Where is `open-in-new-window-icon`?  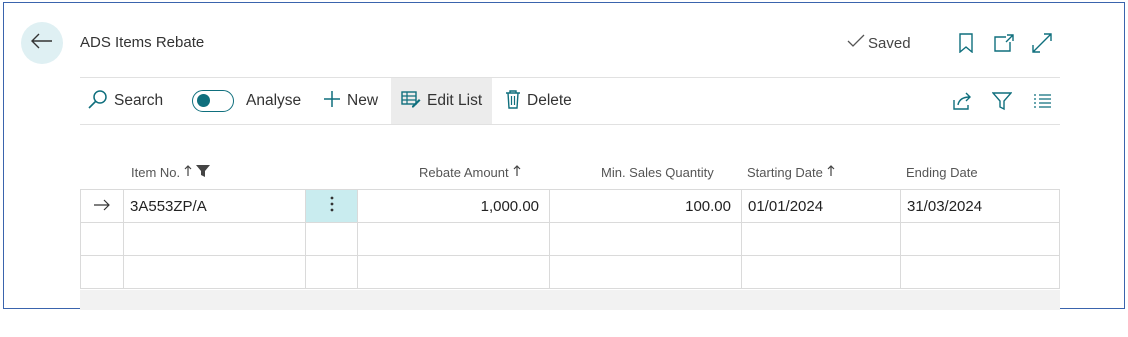
open-in-new-window-icon is located at coordinates (1004, 43).